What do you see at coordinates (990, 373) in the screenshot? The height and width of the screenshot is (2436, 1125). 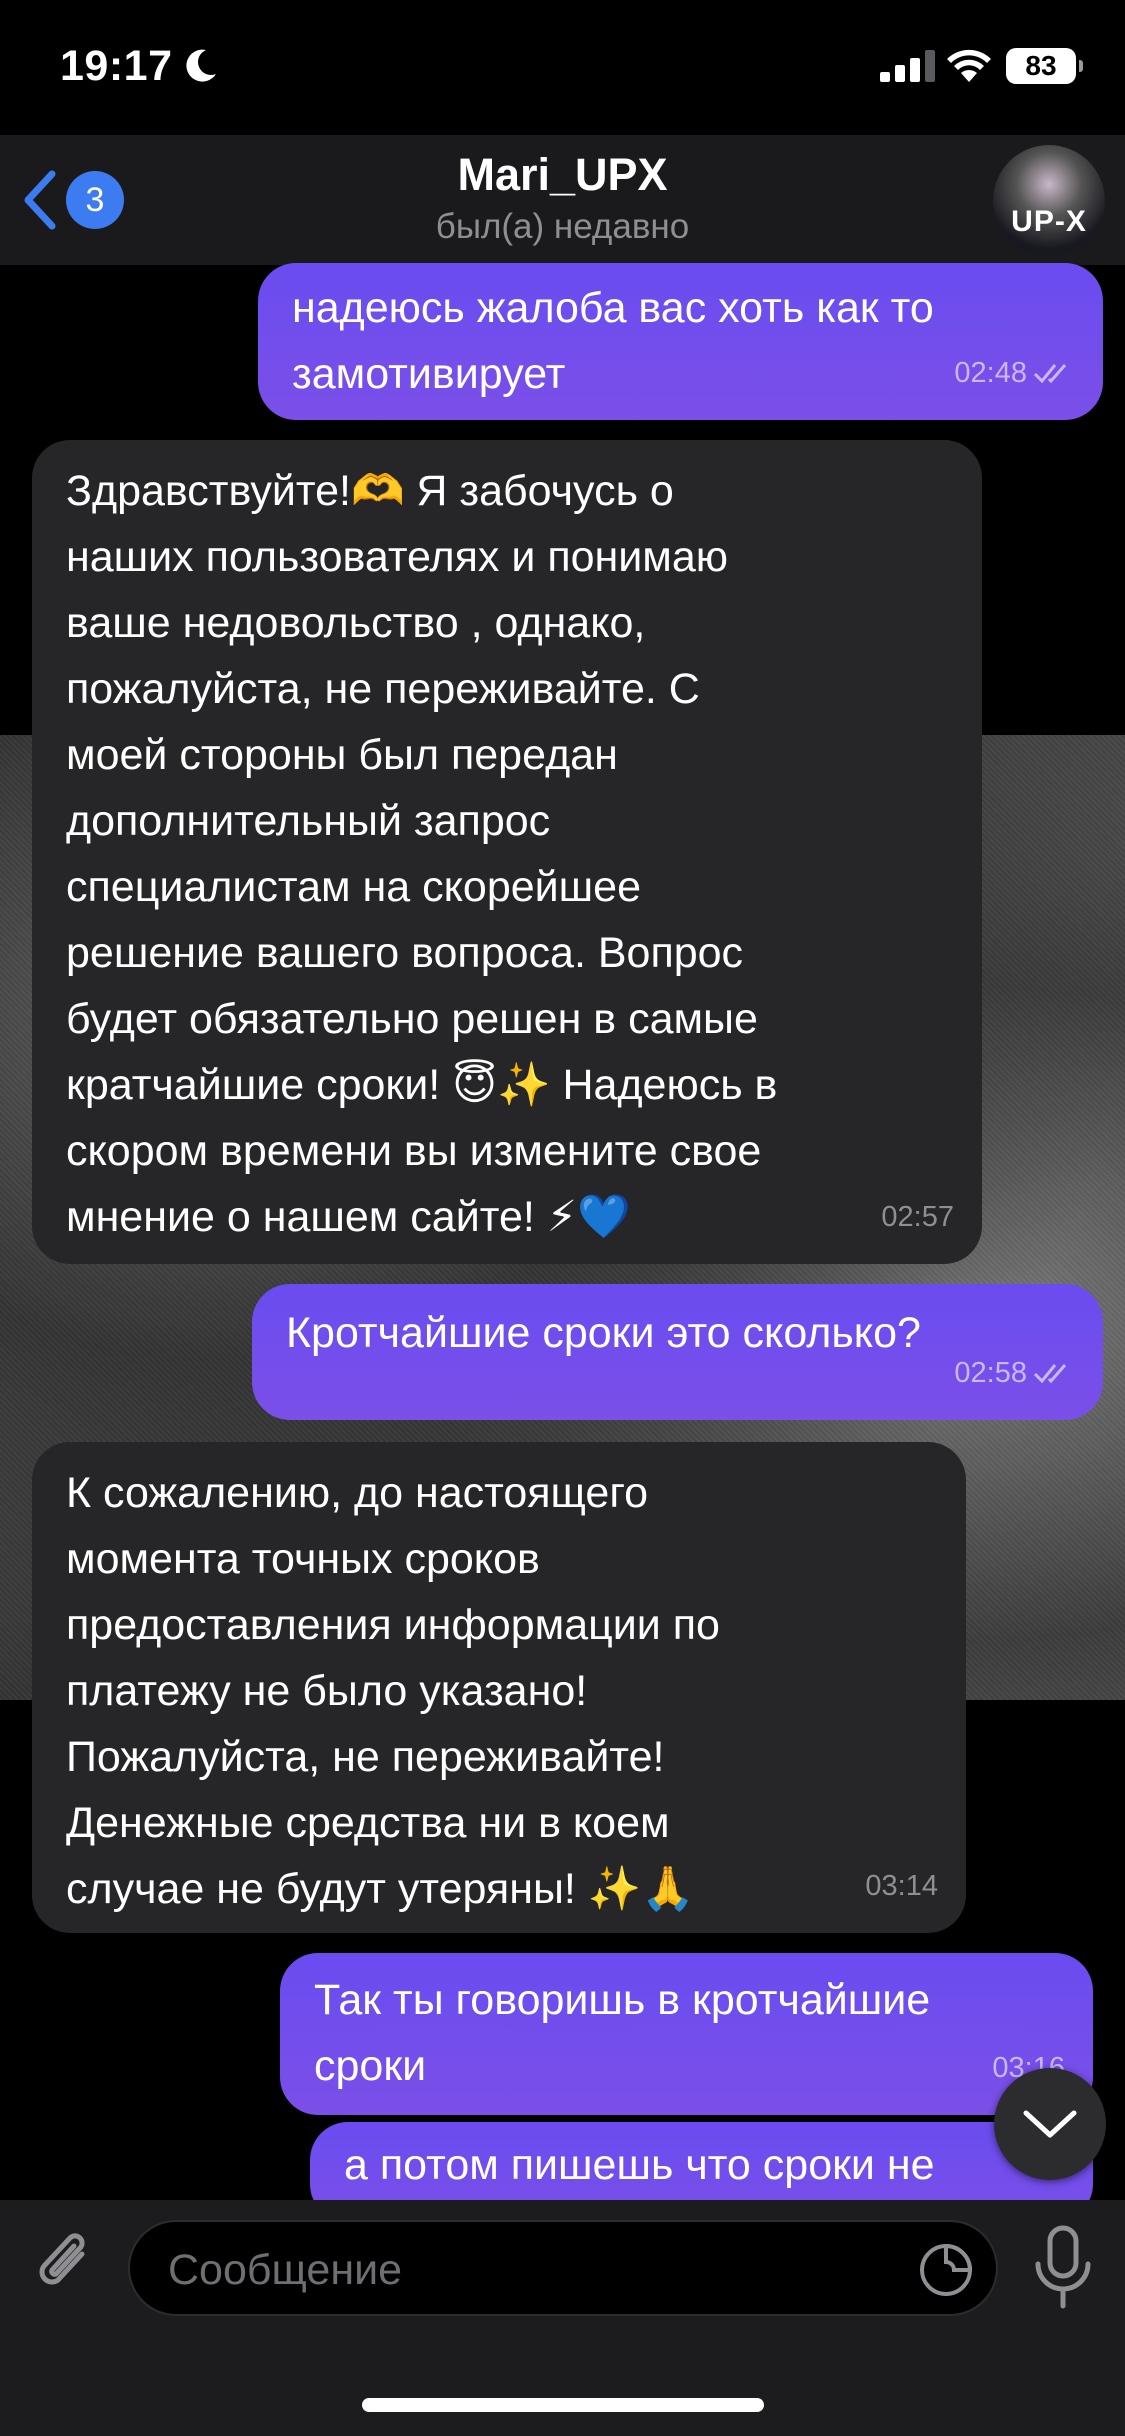 I see `message-time: 02:48` at bounding box center [990, 373].